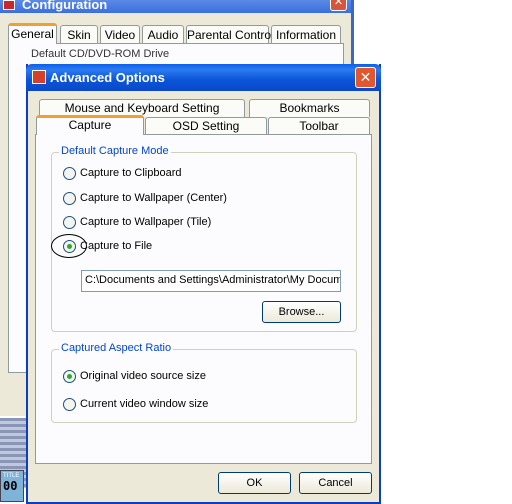 This screenshot has height=504, width=512. What do you see at coordinates (144, 404) in the screenshot?
I see `radio-label: Current video window size` at bounding box center [144, 404].